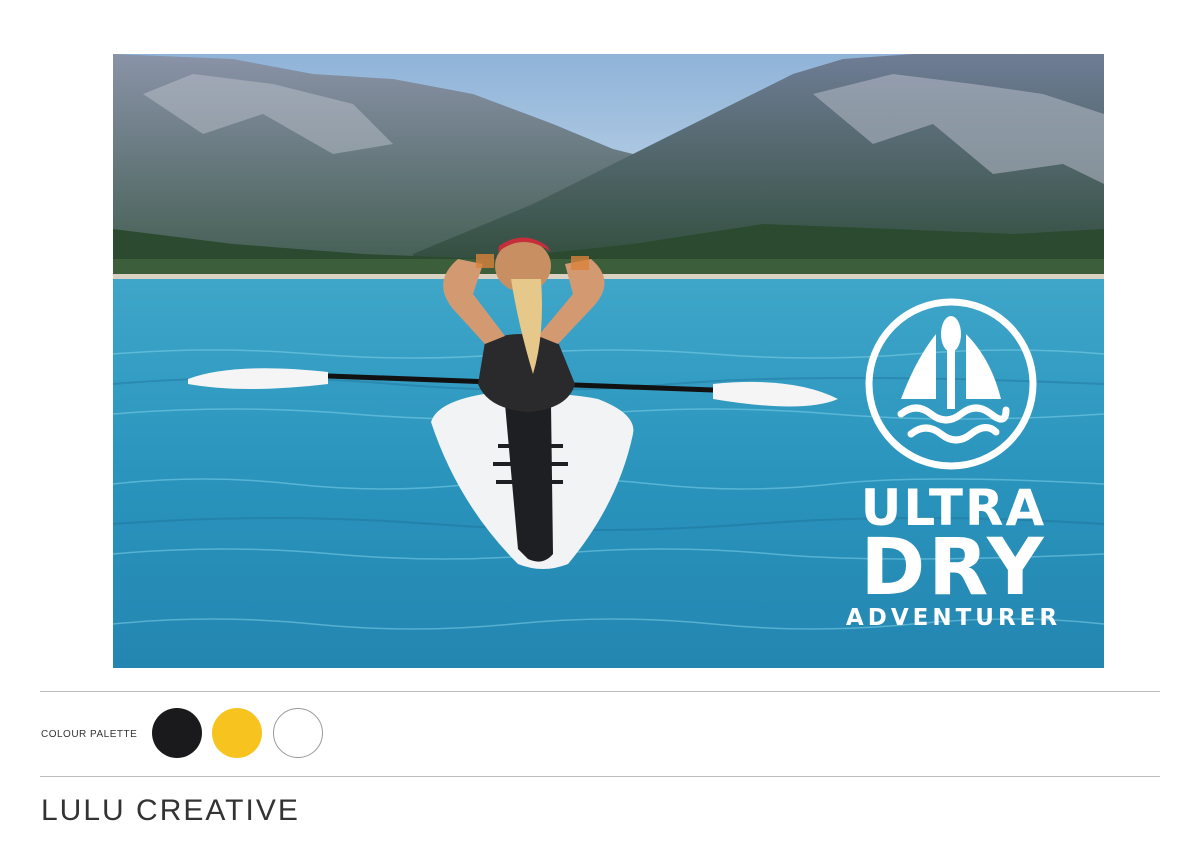  I want to click on studio-name: LULU CREATIVE, so click(170, 810).